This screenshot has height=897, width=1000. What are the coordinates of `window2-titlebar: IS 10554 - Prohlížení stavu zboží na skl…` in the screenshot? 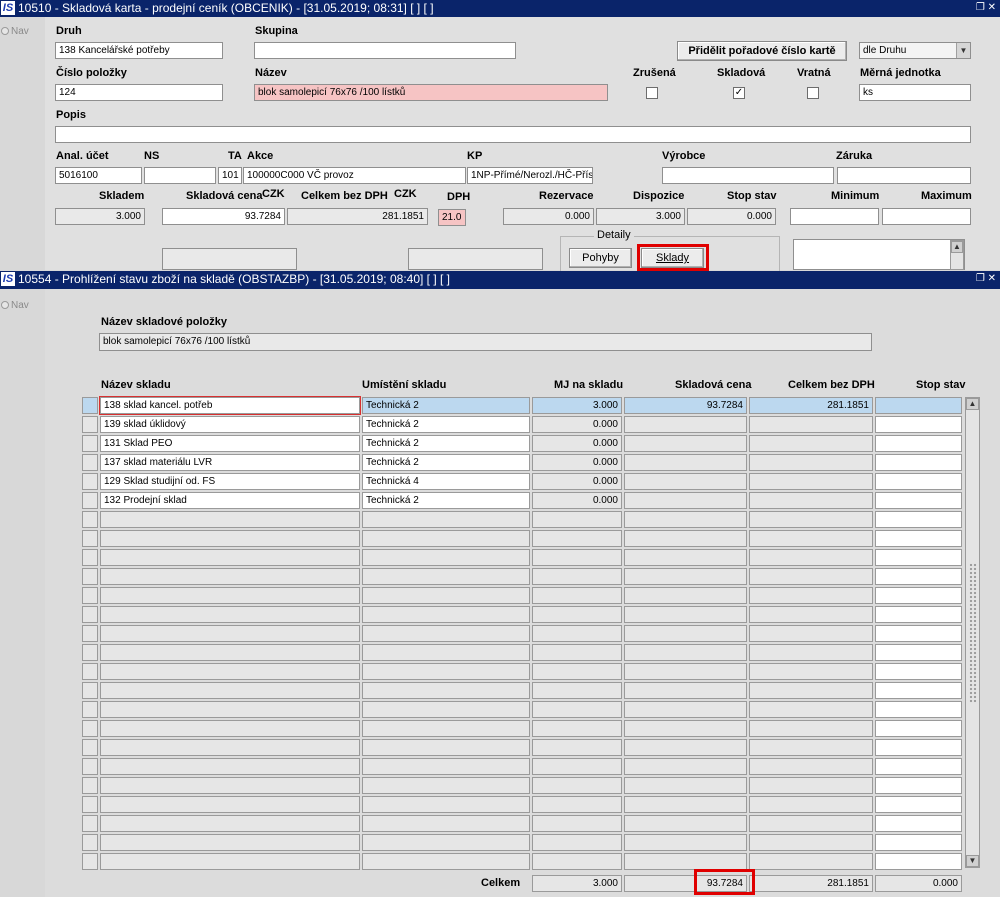 It's located at (500, 280).